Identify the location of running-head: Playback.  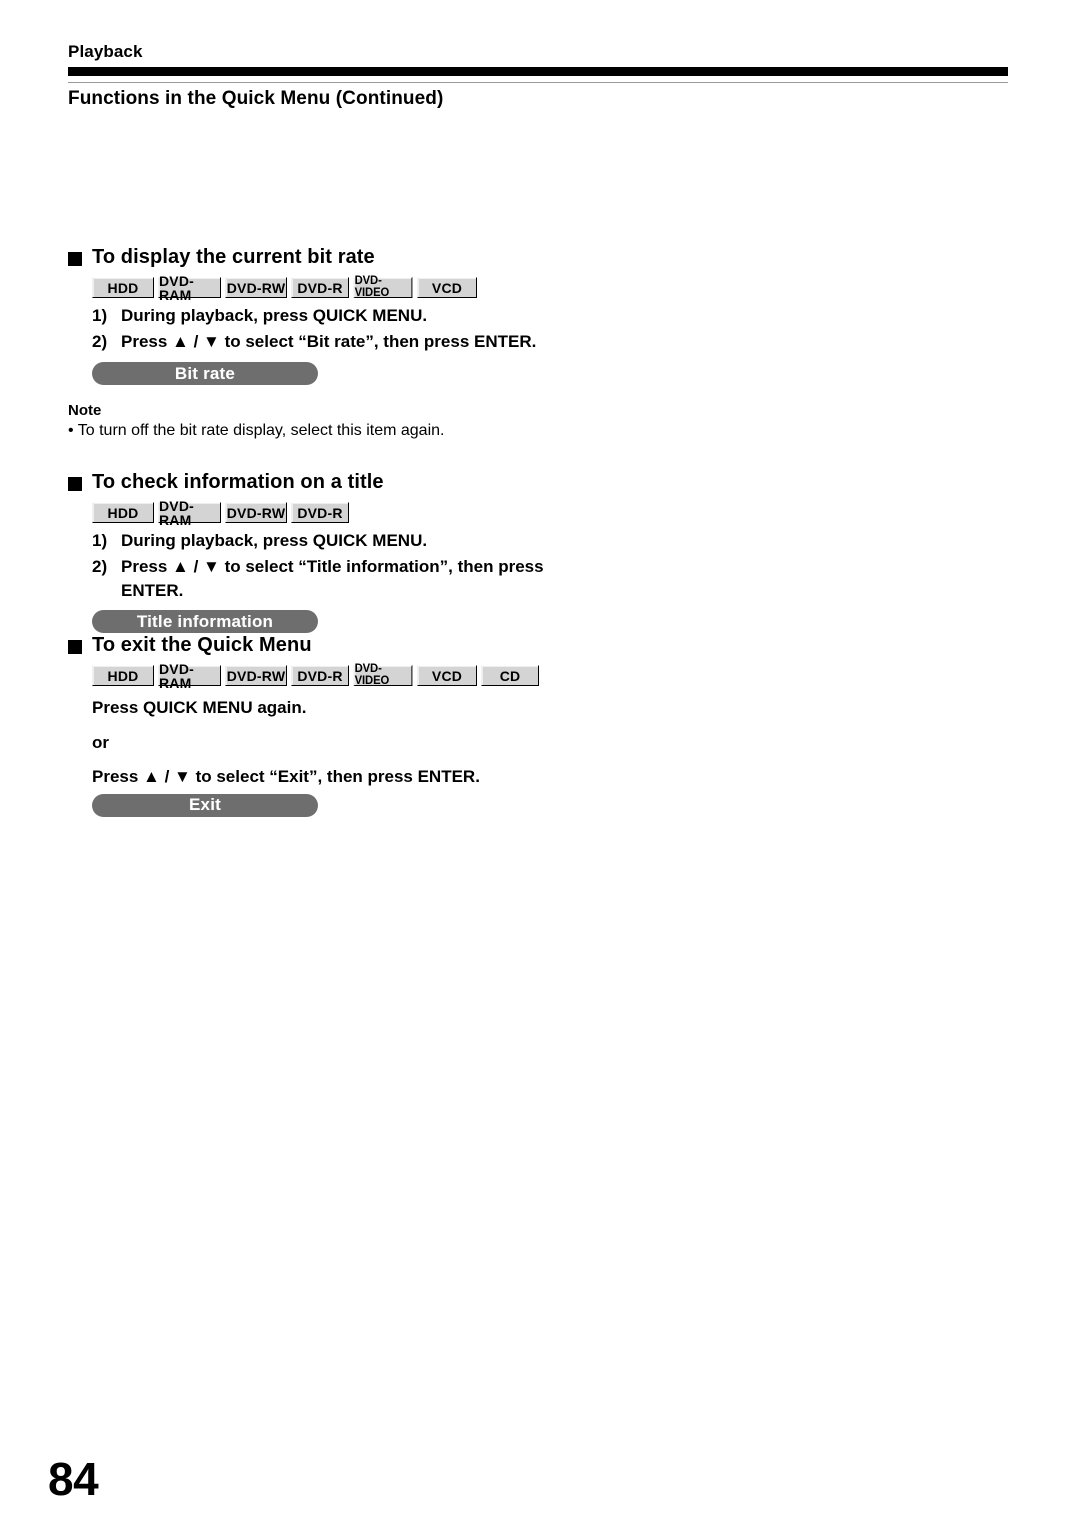
(105, 51).